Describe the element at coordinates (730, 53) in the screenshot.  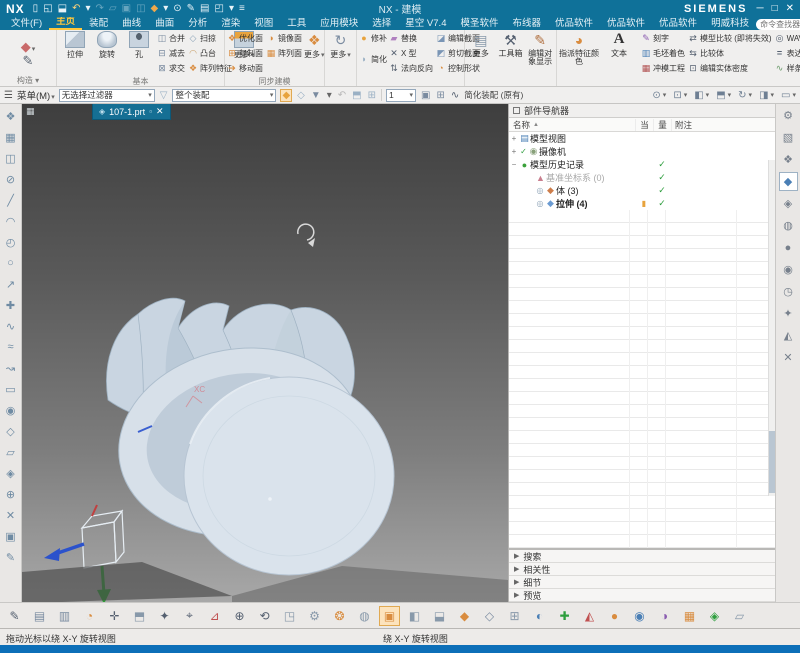
I see `ribbon-button: ⇆ 比较体` at that location.